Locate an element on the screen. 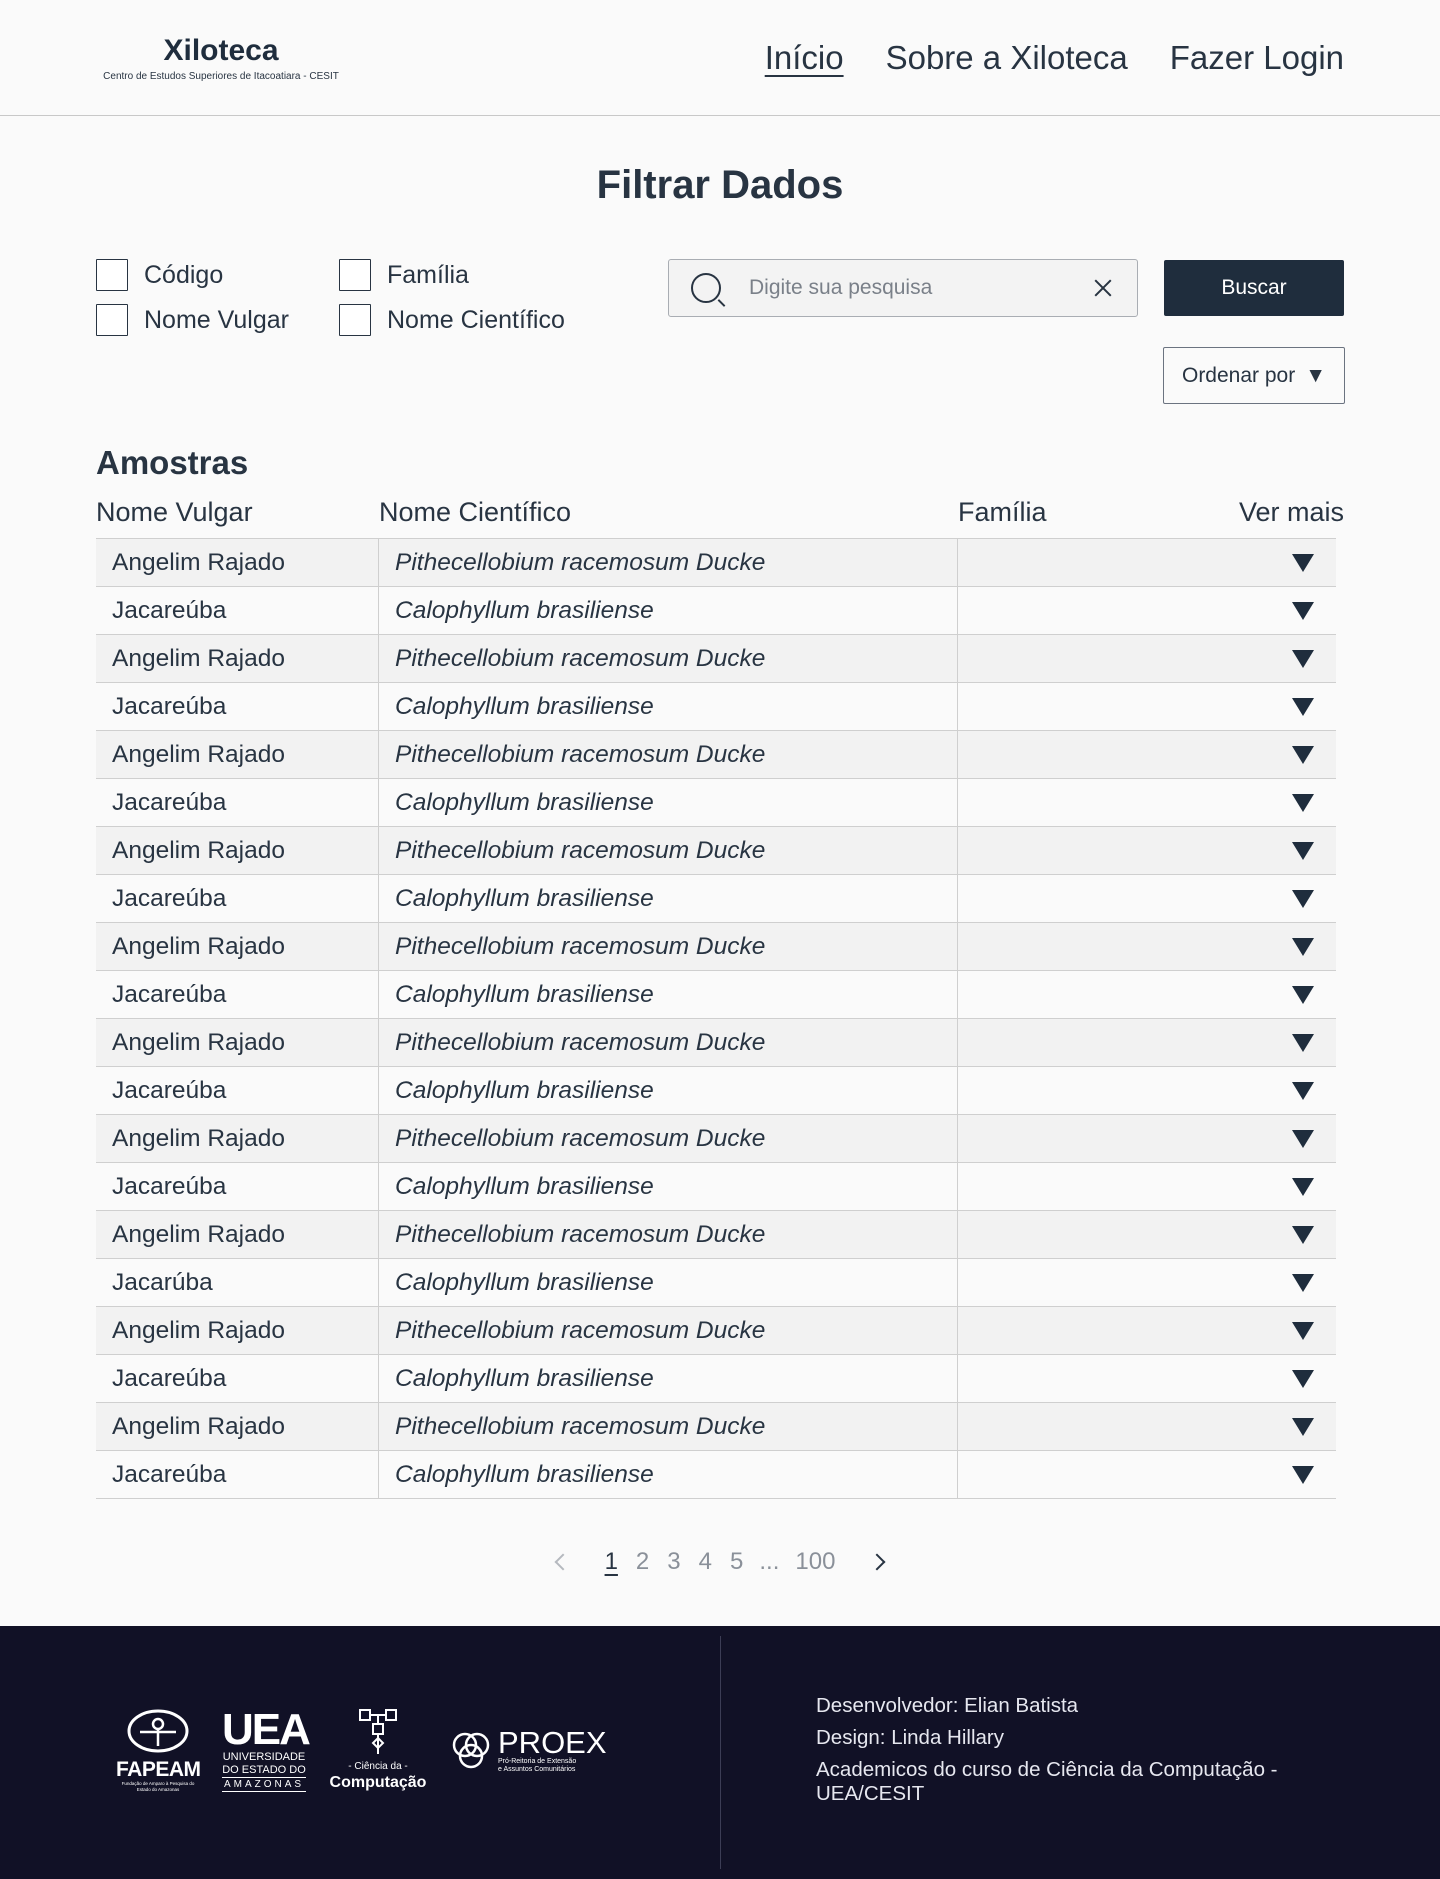  nav-inicio: Início is located at coordinates (804, 58).